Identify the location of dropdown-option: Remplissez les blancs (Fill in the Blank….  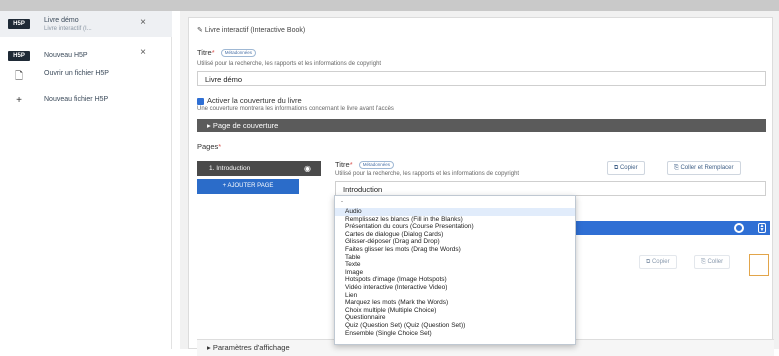
(455, 220).